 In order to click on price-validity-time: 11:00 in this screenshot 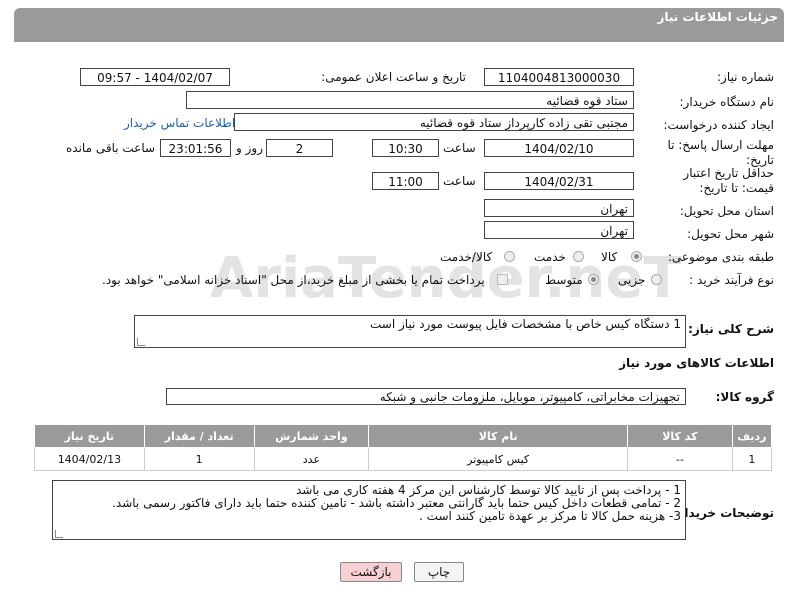, I will do `click(405, 181)`.